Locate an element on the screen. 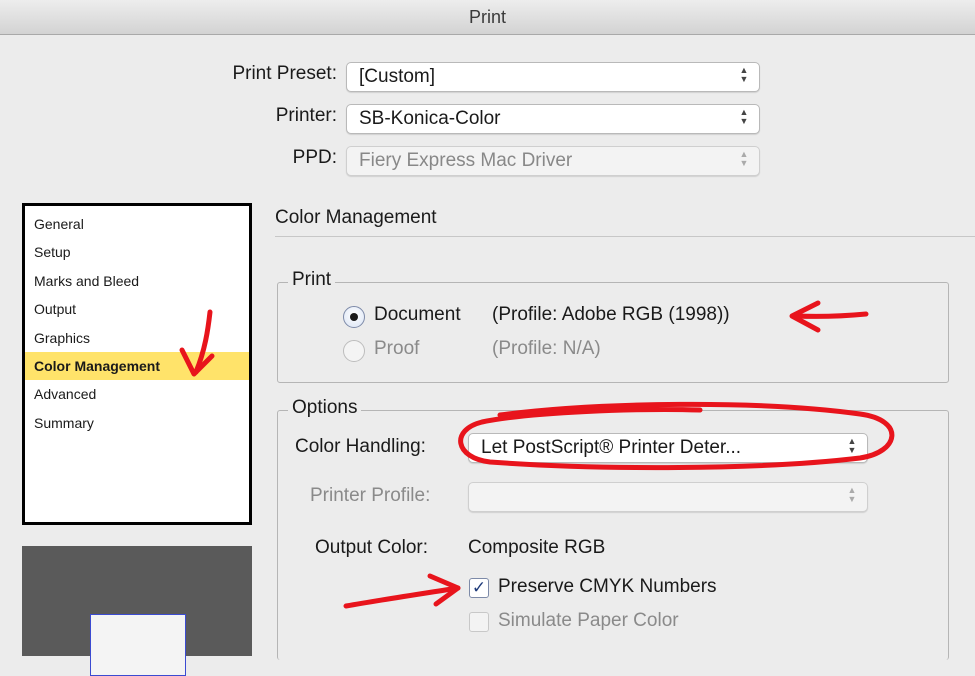  options-group-legend: Options is located at coordinates (325, 408).